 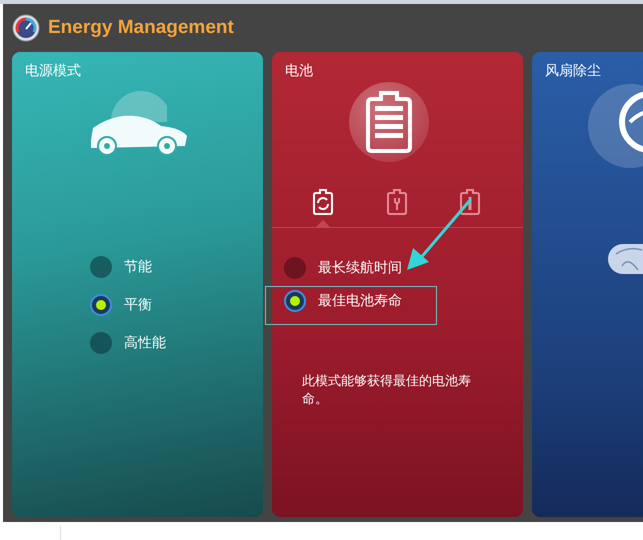 I want to click on battery-refresh-icon, so click(x=323, y=203).